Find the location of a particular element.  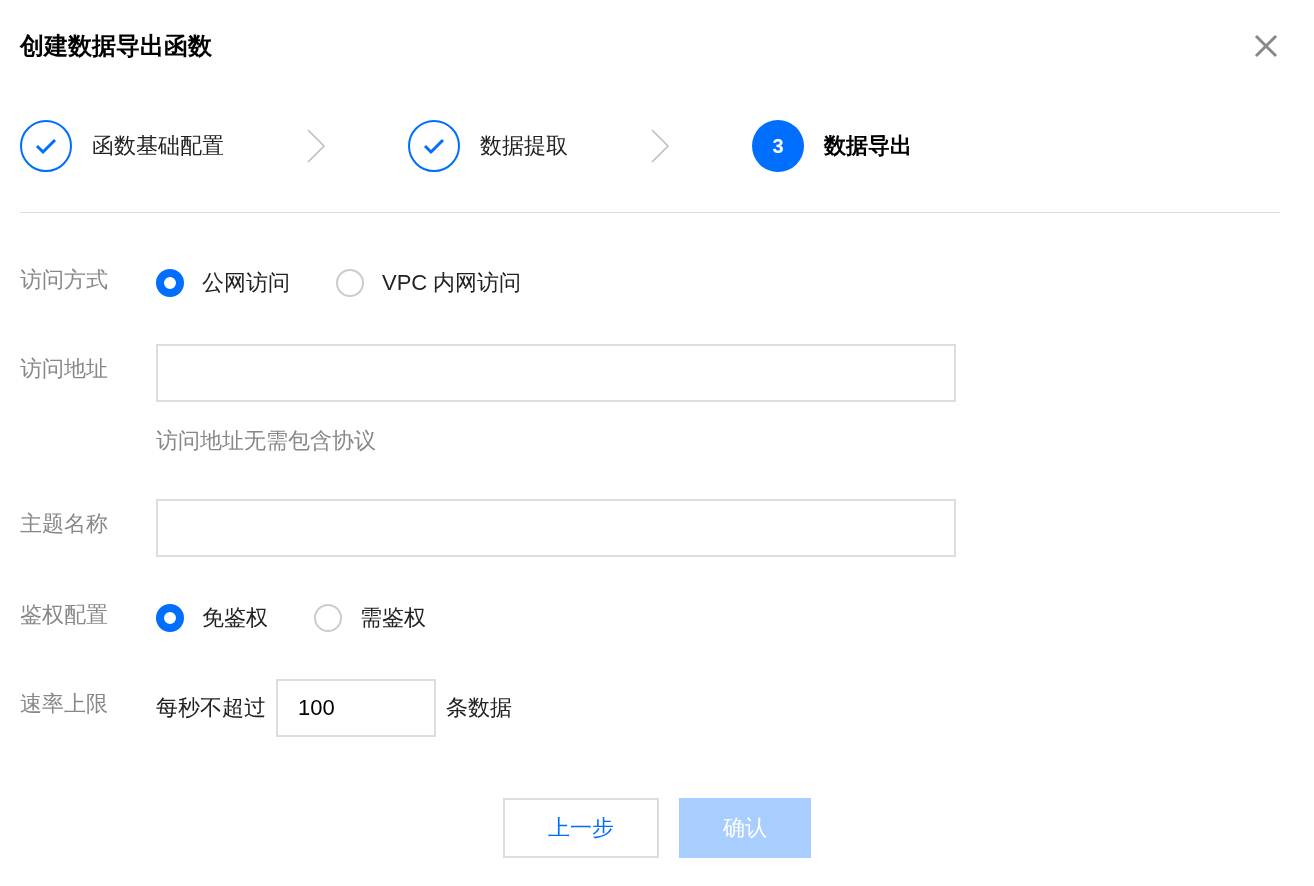

back-button: 上一步 is located at coordinates (581, 828).